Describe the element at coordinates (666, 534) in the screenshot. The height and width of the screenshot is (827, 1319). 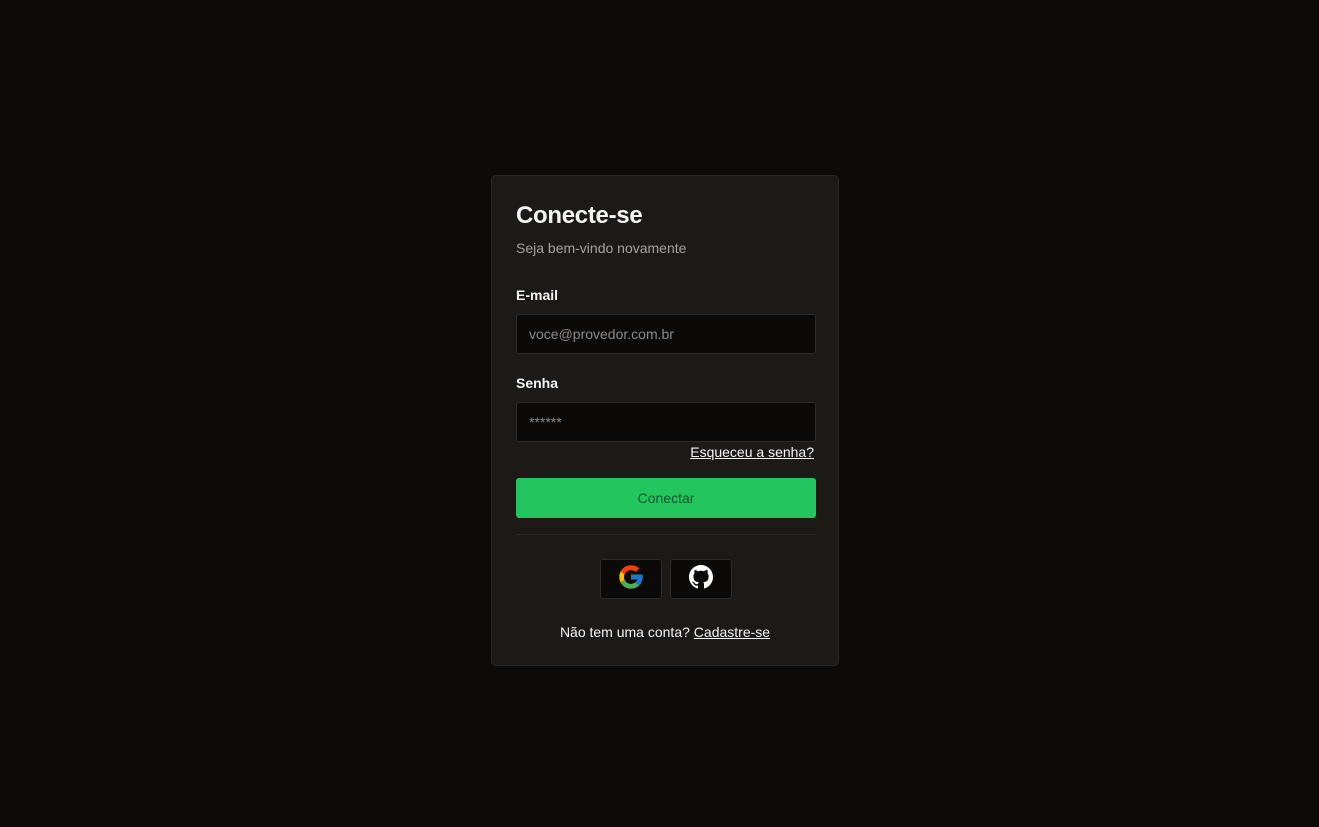
I see `divider` at that location.